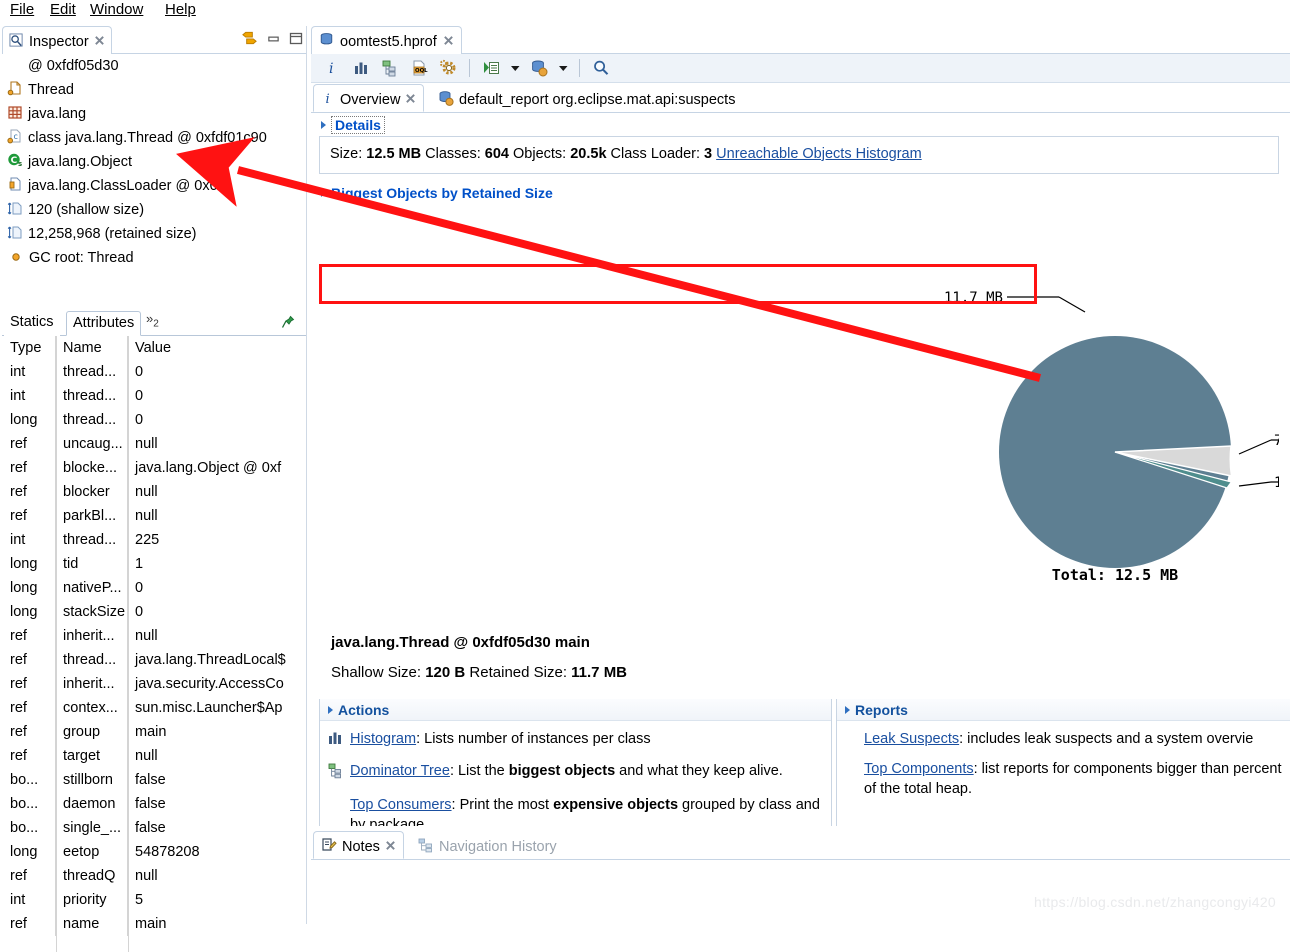 The width and height of the screenshot is (1290, 952). Describe the element at coordinates (249, 39) in the screenshot. I see `sync-arrows-icon` at that location.